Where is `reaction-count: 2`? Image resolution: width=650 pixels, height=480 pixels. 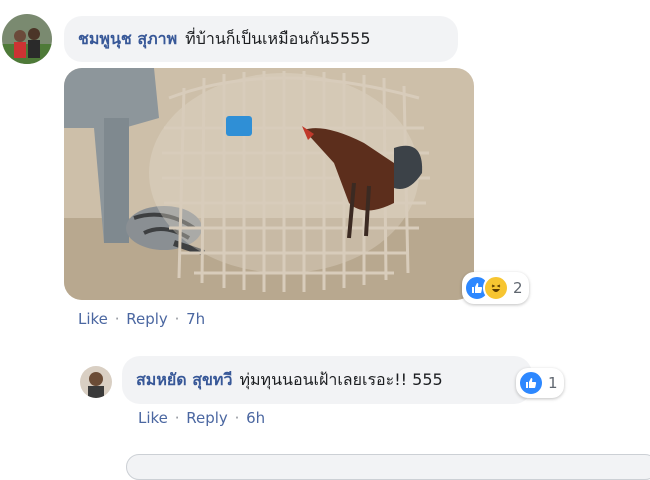 reaction-count: 2 is located at coordinates (518, 288).